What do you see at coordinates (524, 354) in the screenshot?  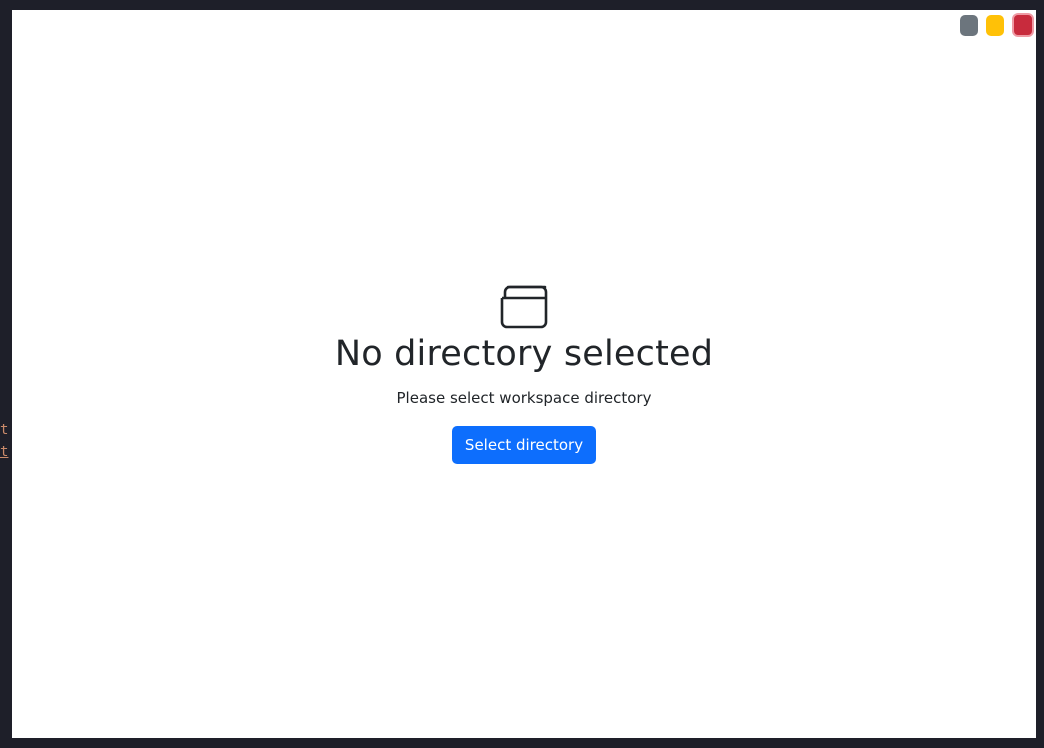 I see `empty-state-title: No directory selected` at bounding box center [524, 354].